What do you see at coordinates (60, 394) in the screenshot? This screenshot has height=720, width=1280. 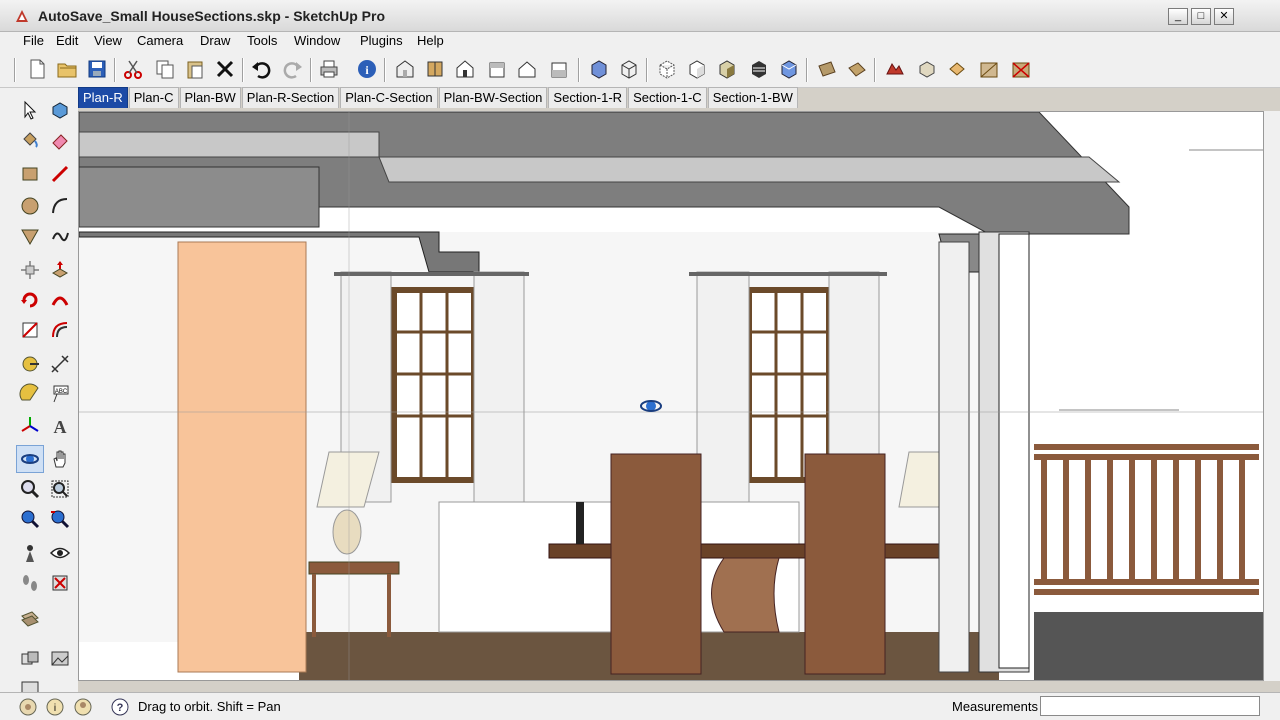 I see `text-icon: ABC` at bounding box center [60, 394].